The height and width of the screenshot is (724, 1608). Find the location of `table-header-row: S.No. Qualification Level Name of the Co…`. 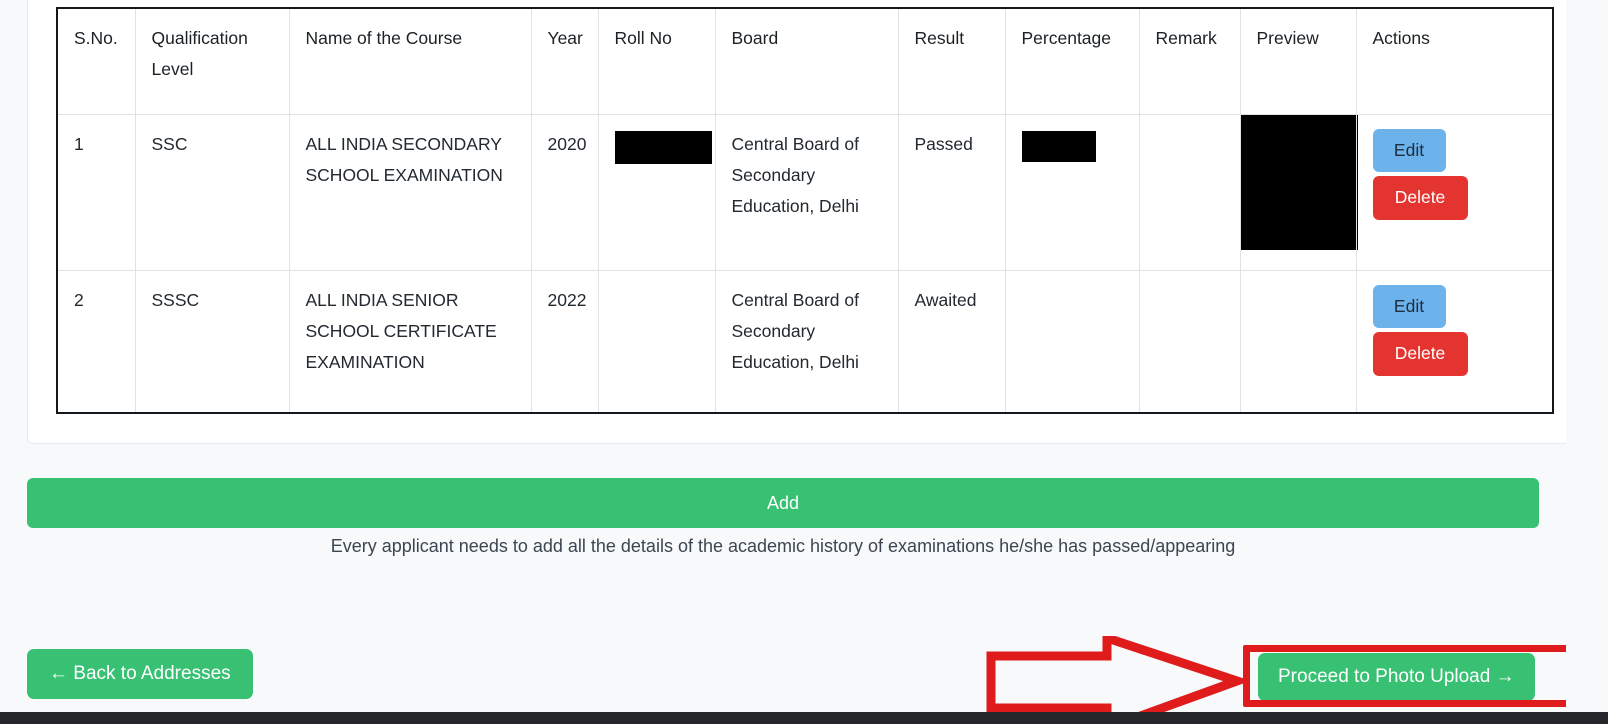

table-header-row: S.No. Qualification Level Name of the Co… is located at coordinates (805, 61).